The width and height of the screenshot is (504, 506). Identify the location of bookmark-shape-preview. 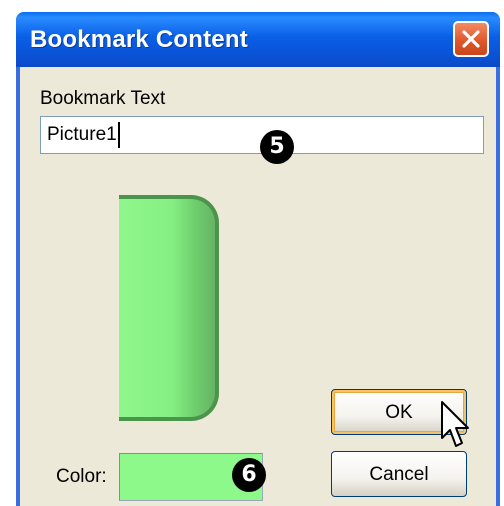
(169, 308).